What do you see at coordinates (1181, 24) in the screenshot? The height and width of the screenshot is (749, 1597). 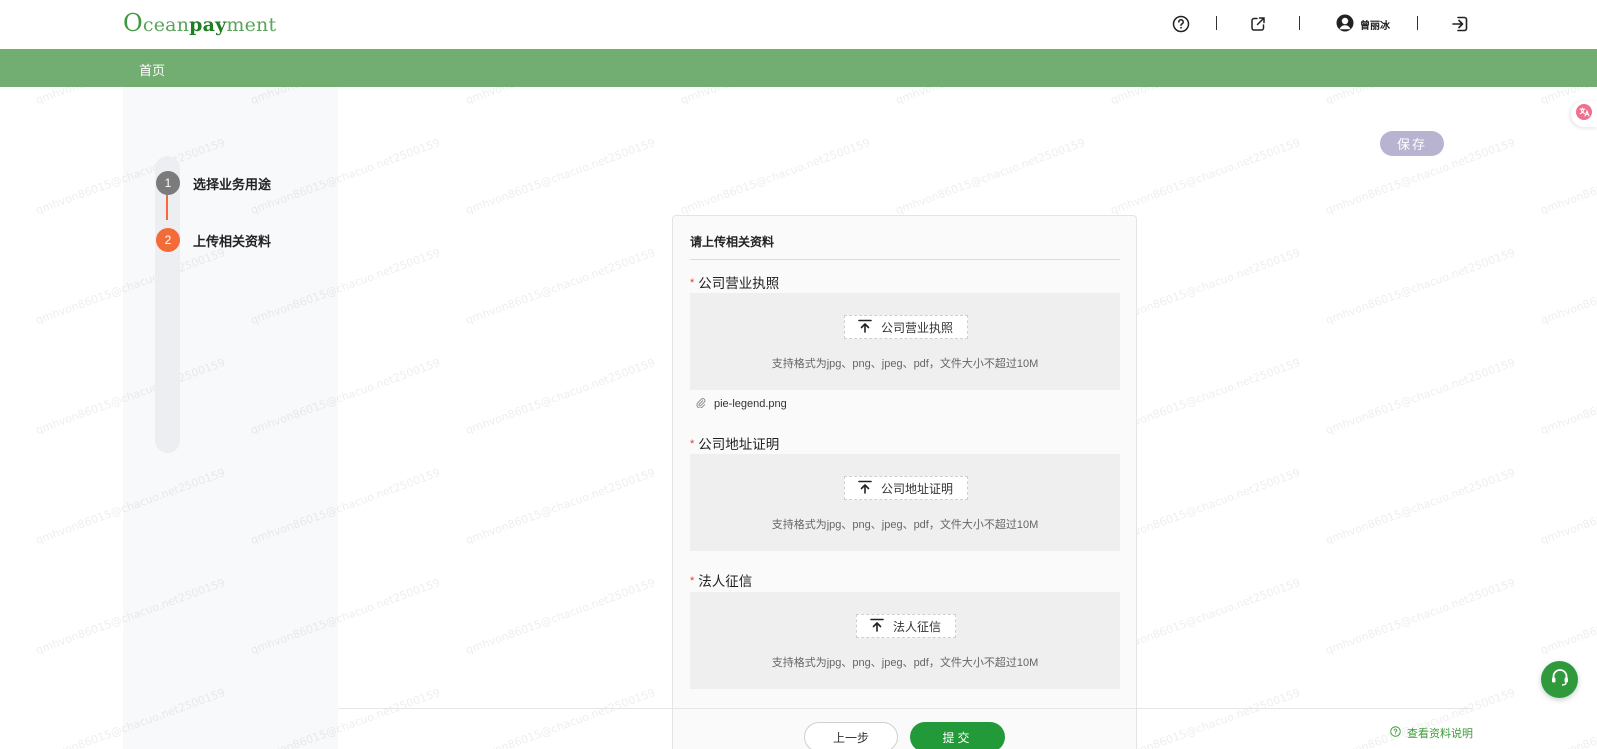 I see `help-icon` at bounding box center [1181, 24].